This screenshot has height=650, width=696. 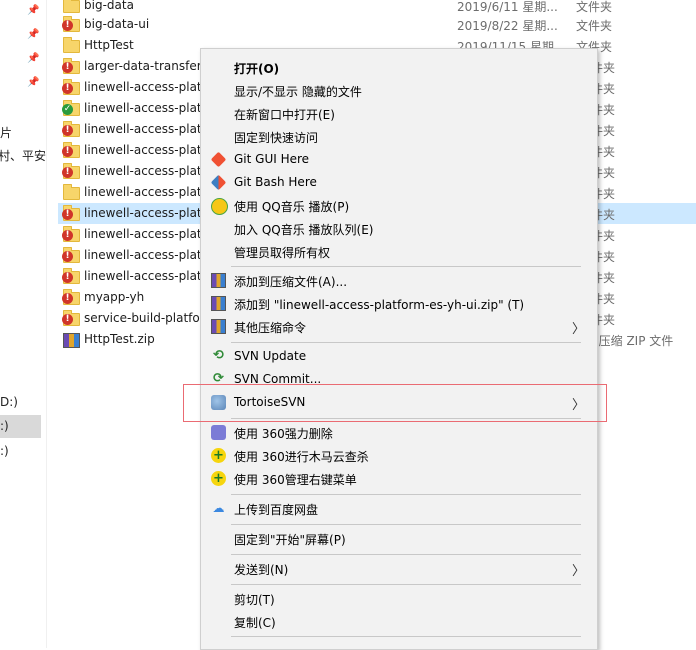 What do you see at coordinates (67, 109) in the screenshot?
I see `svn-normal-badge-icon: ✓` at bounding box center [67, 109].